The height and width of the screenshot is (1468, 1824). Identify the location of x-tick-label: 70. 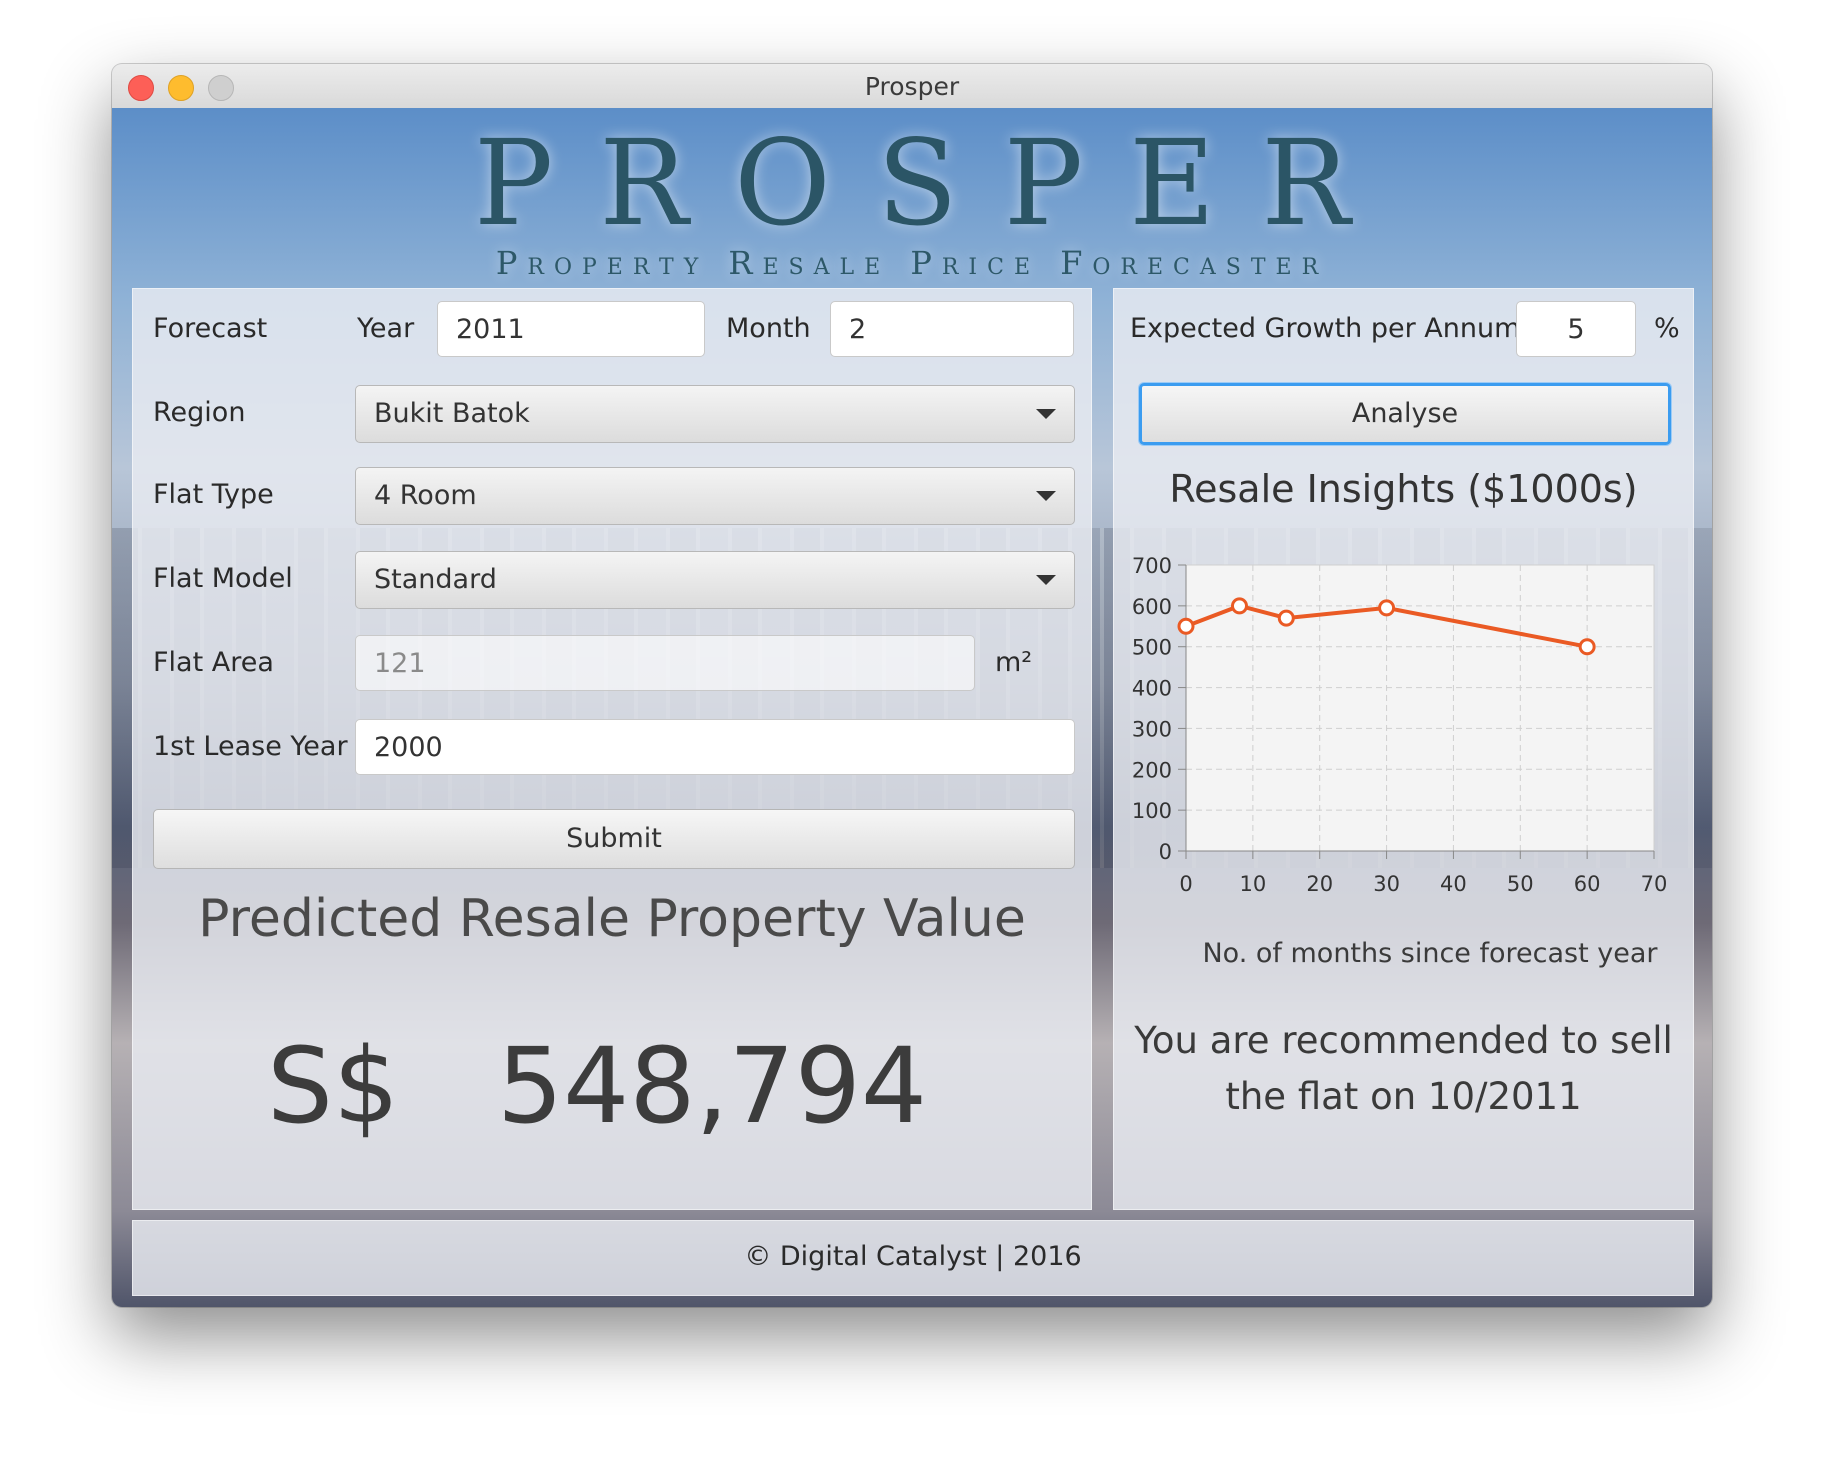
(1654, 884).